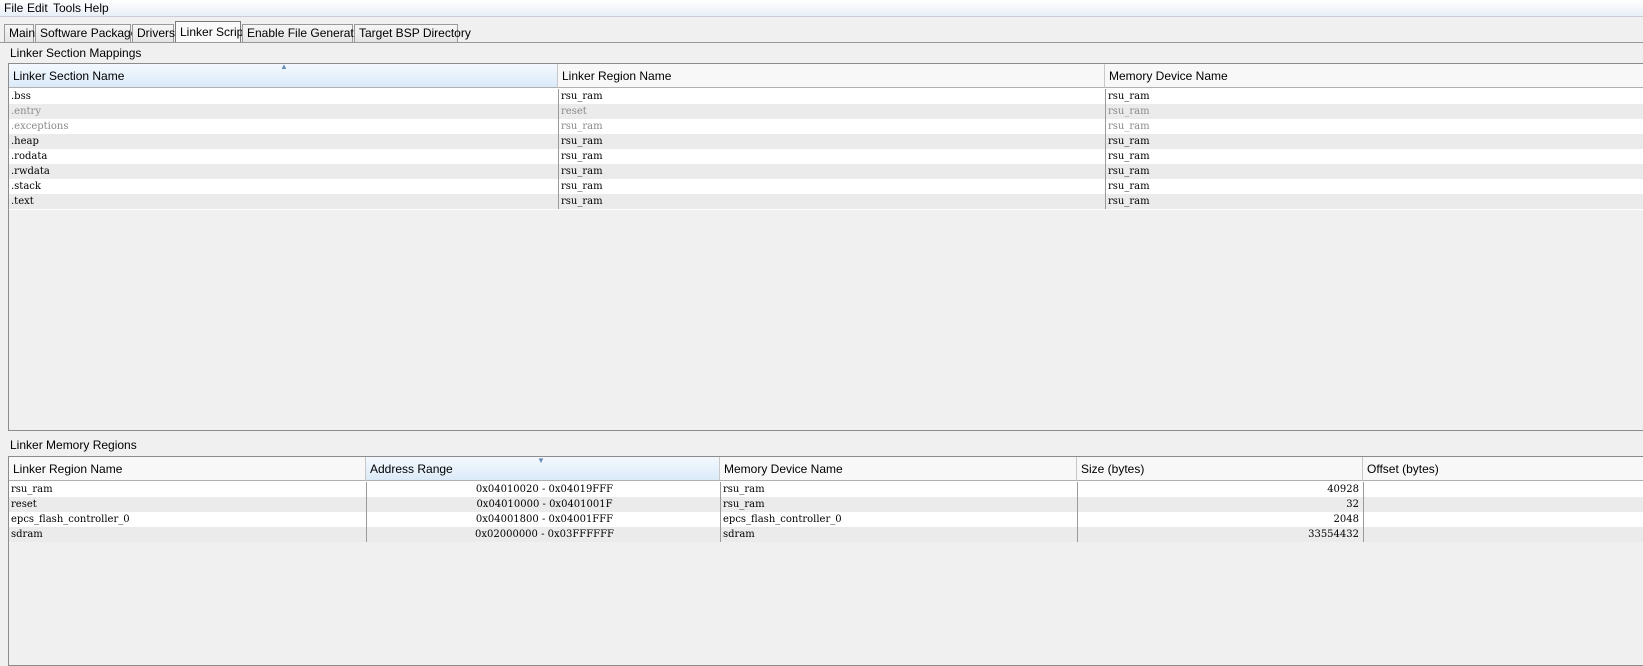 Image resolution: width=1643 pixels, height=666 pixels. Describe the element at coordinates (37, 8) in the screenshot. I see `menu-edit: Edit` at that location.